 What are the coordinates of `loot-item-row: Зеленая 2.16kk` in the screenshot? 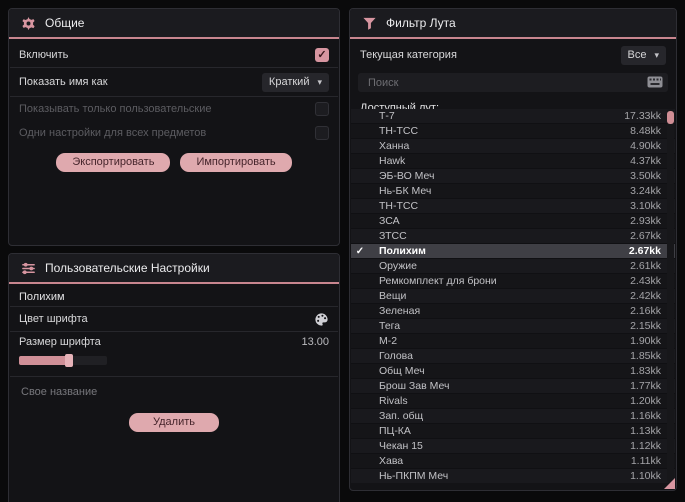 It's located at (513, 311).